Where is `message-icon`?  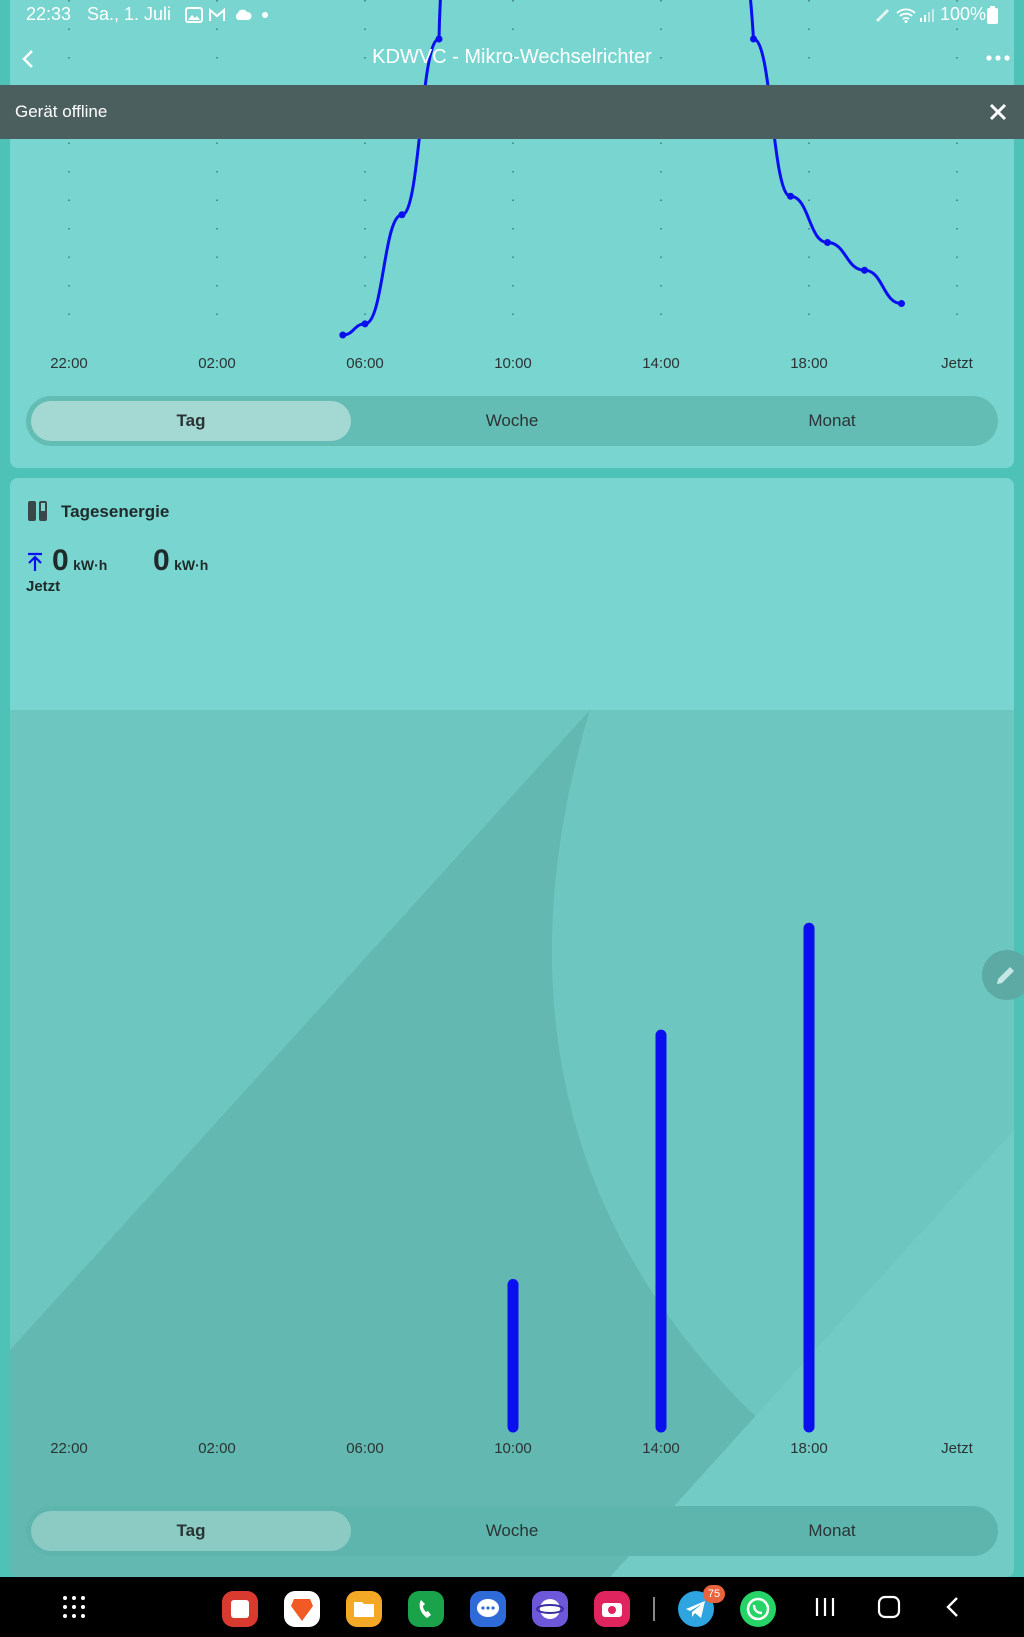 message-icon is located at coordinates (488, 1608).